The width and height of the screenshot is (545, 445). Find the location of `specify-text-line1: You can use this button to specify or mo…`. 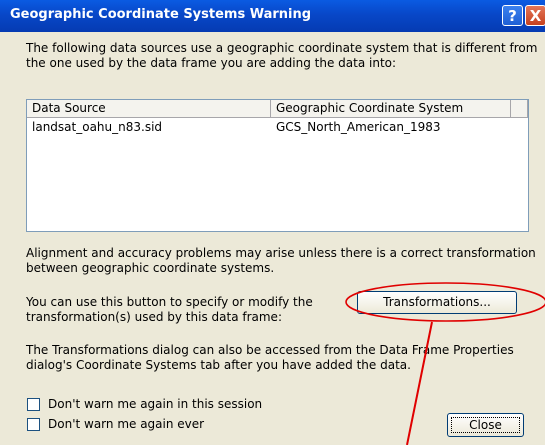

specify-text-line1: You can use this button to specify or mo… is located at coordinates (169, 302).